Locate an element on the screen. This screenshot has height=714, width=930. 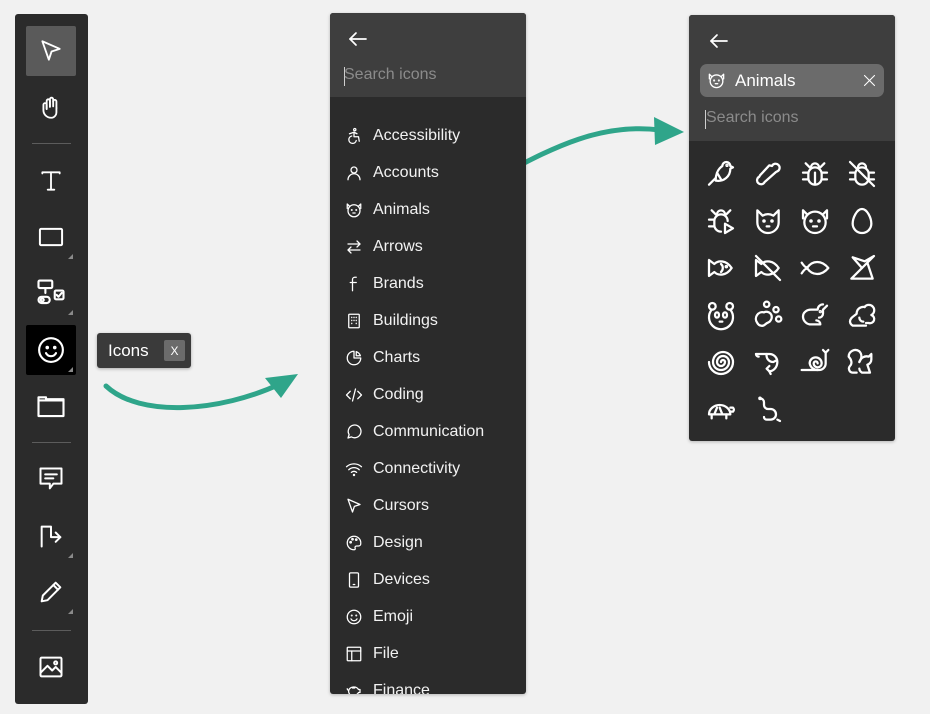
category-label: Devices is located at coordinates (401, 579).